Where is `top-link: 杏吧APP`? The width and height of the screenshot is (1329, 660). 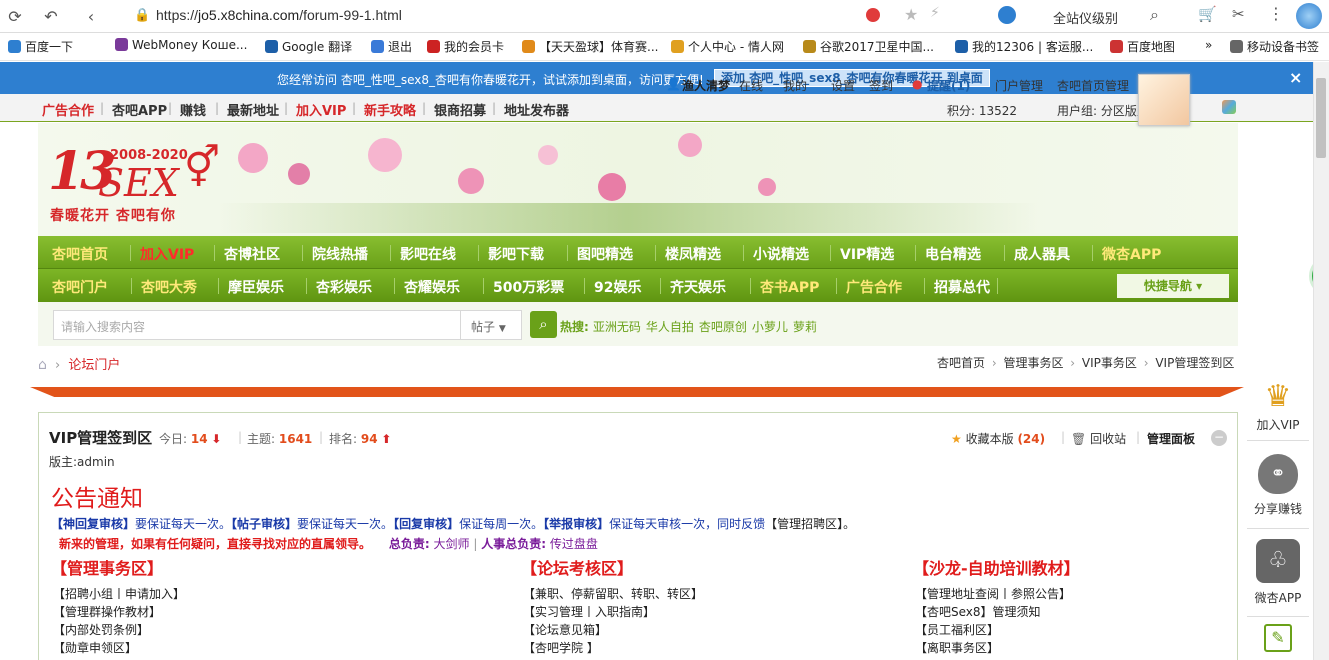
top-link: 杏吧APP is located at coordinates (139, 109).